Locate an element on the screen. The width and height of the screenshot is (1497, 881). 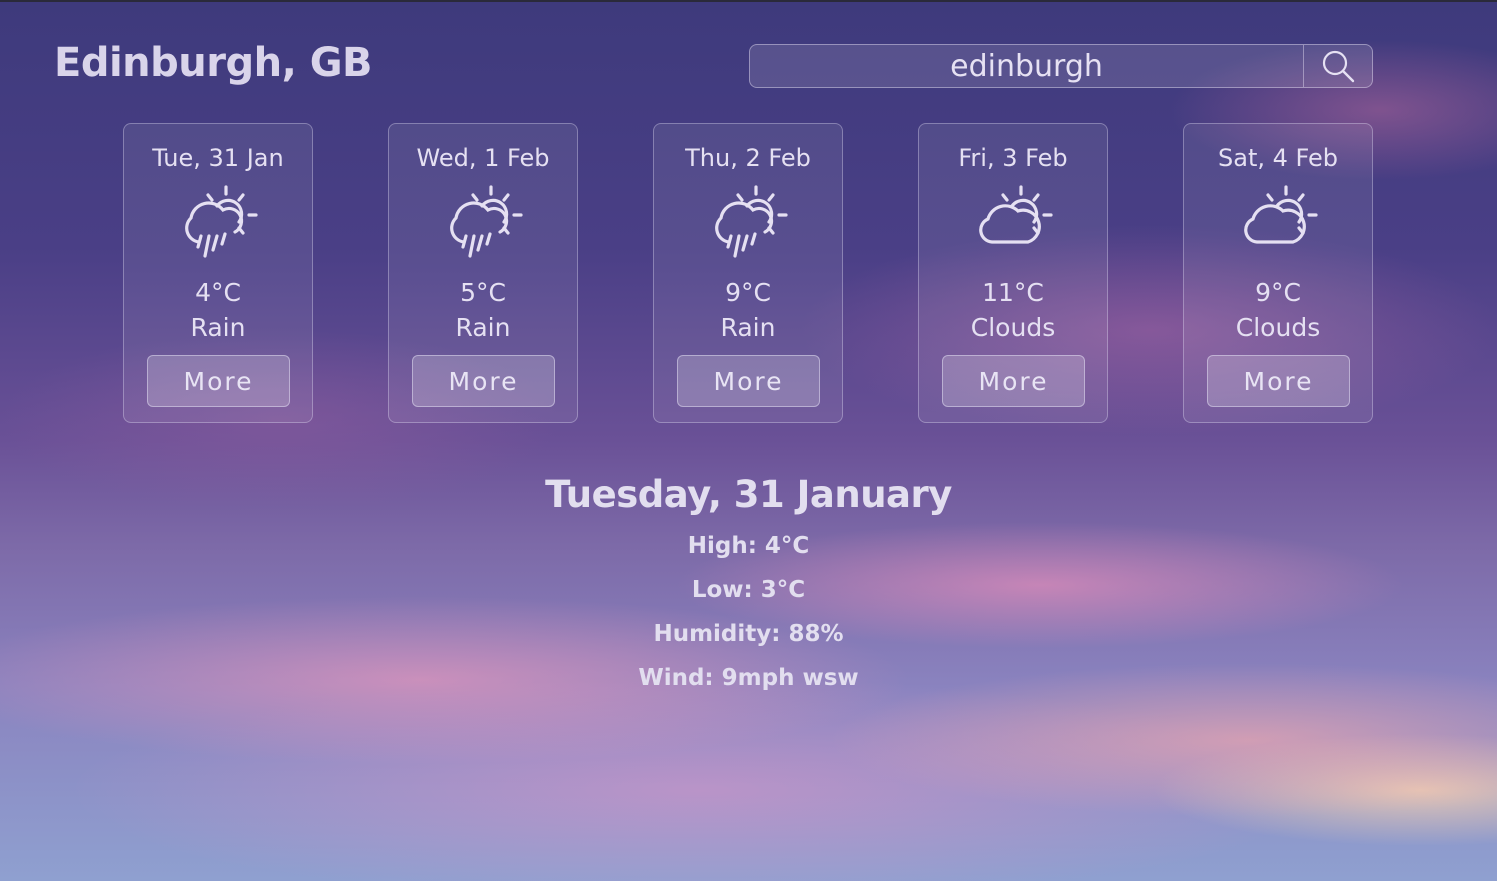
forecast-card: Tue, 31 Jan 4°C Rain More is located at coordinates (218, 273).